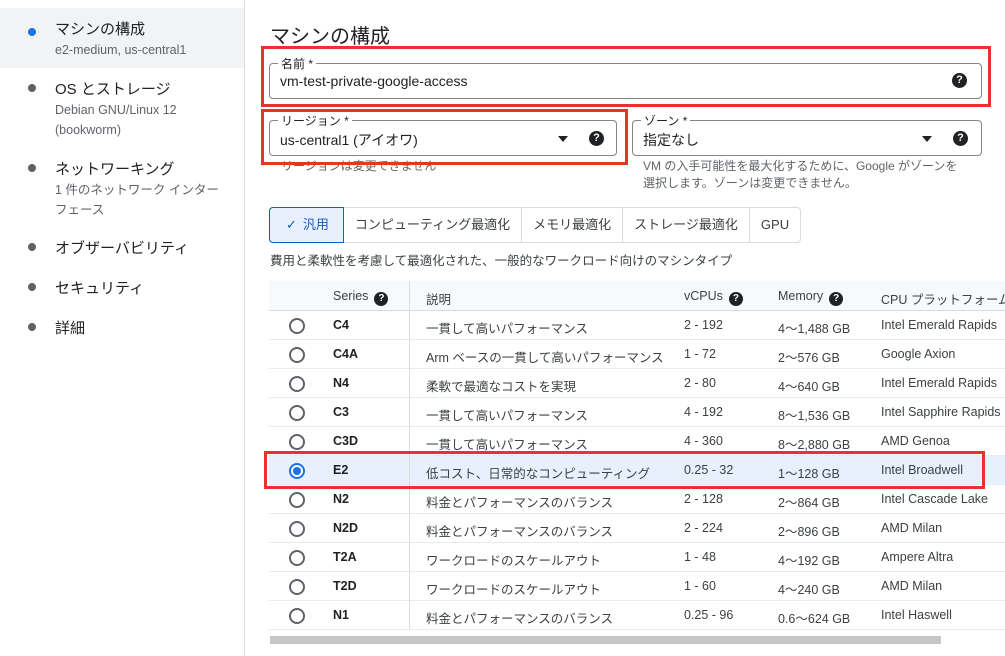 Image resolution: width=1005 pixels, height=656 pixels. I want to click on column-divider, so click(409, 455).